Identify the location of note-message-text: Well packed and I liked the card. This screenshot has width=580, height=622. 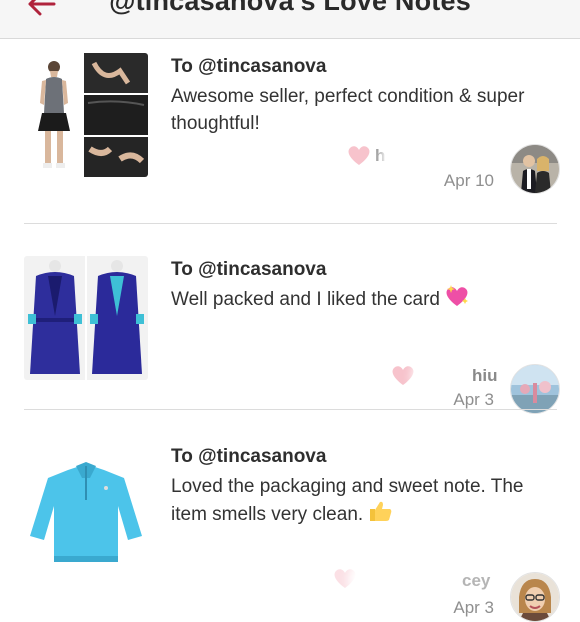
(305, 300).